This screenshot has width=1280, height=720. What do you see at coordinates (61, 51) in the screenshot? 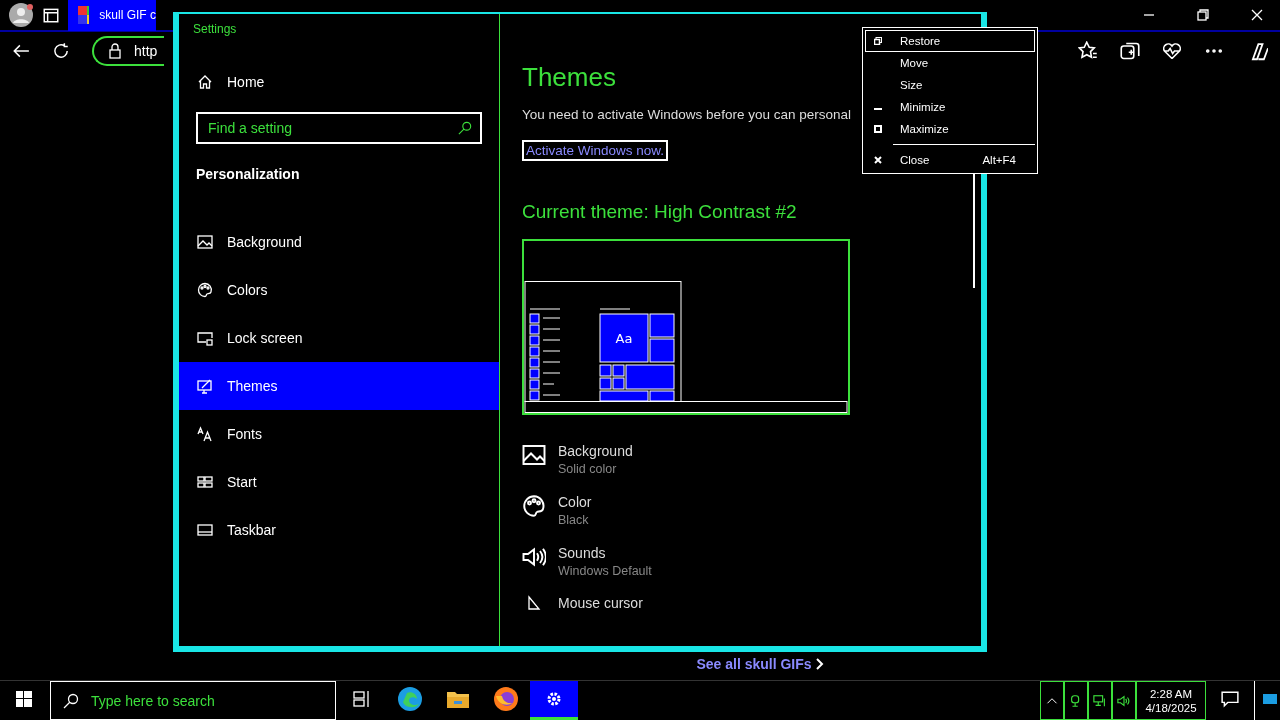
I see `refresh-icon` at bounding box center [61, 51].